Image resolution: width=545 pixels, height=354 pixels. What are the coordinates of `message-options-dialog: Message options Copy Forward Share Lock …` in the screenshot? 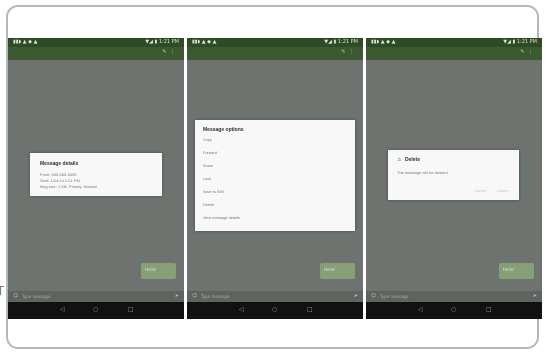 It's located at (275, 175).